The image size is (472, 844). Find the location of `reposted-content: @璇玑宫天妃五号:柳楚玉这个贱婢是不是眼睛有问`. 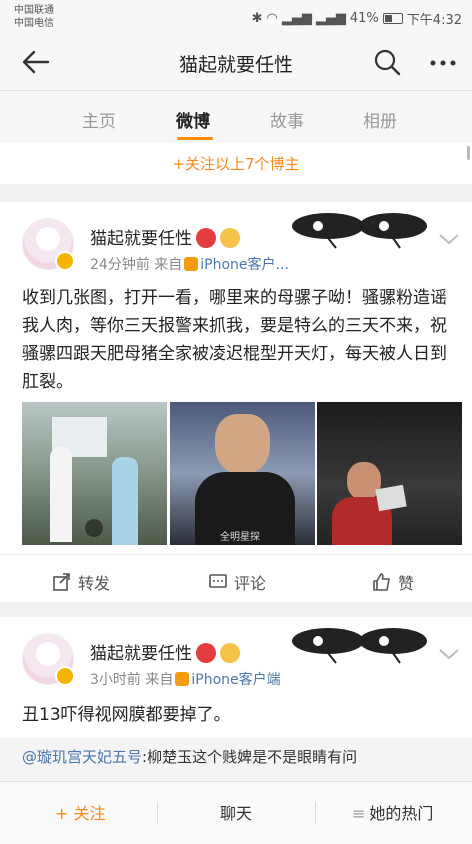

reposted-content: @璇玑宫天妃五号:柳楚玉这个贱婢是不是眼睛有问 is located at coordinates (236, 761).